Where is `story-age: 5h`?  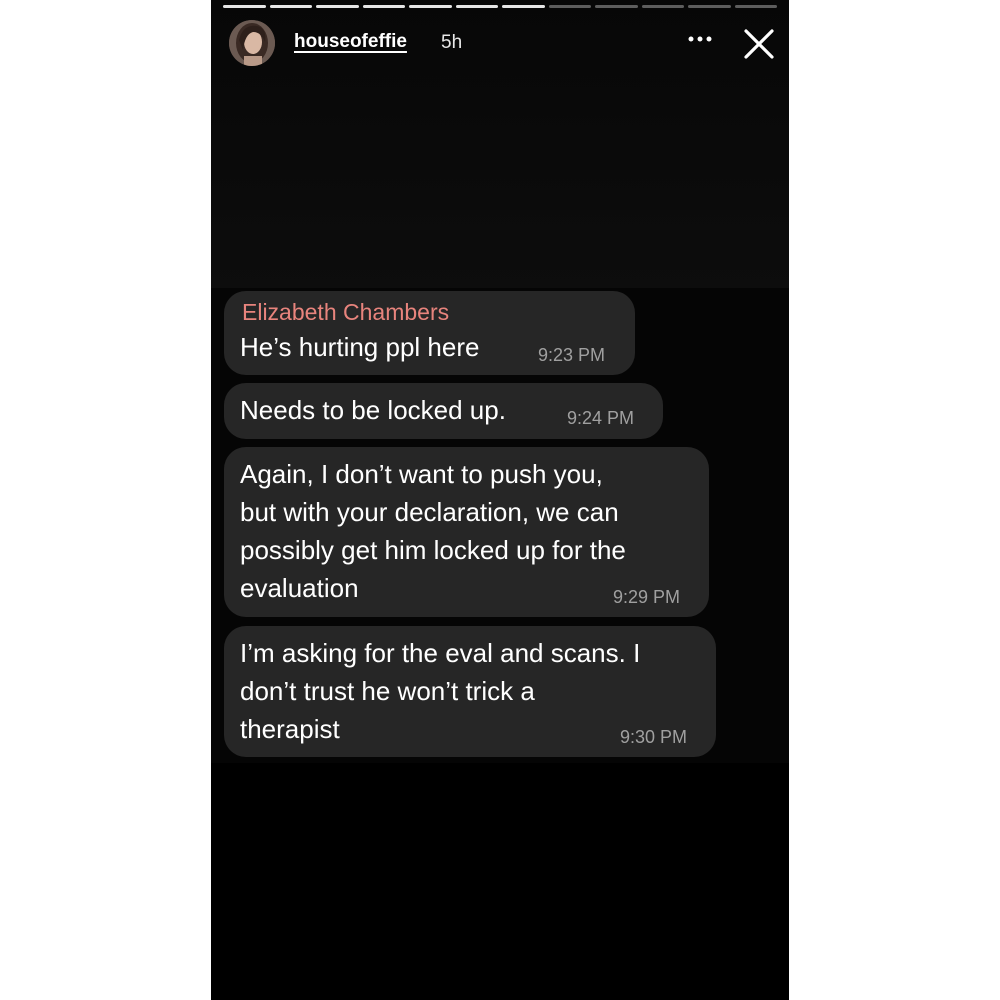 story-age: 5h is located at coordinates (452, 42).